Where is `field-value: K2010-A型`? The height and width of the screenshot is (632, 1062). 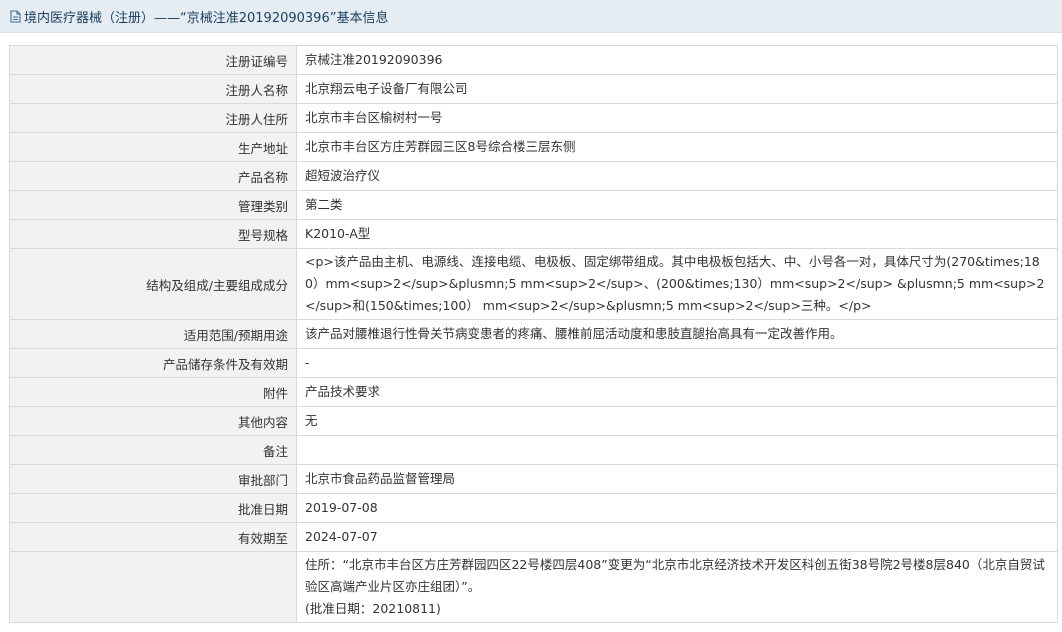
field-value: K2010-A型 is located at coordinates (677, 234).